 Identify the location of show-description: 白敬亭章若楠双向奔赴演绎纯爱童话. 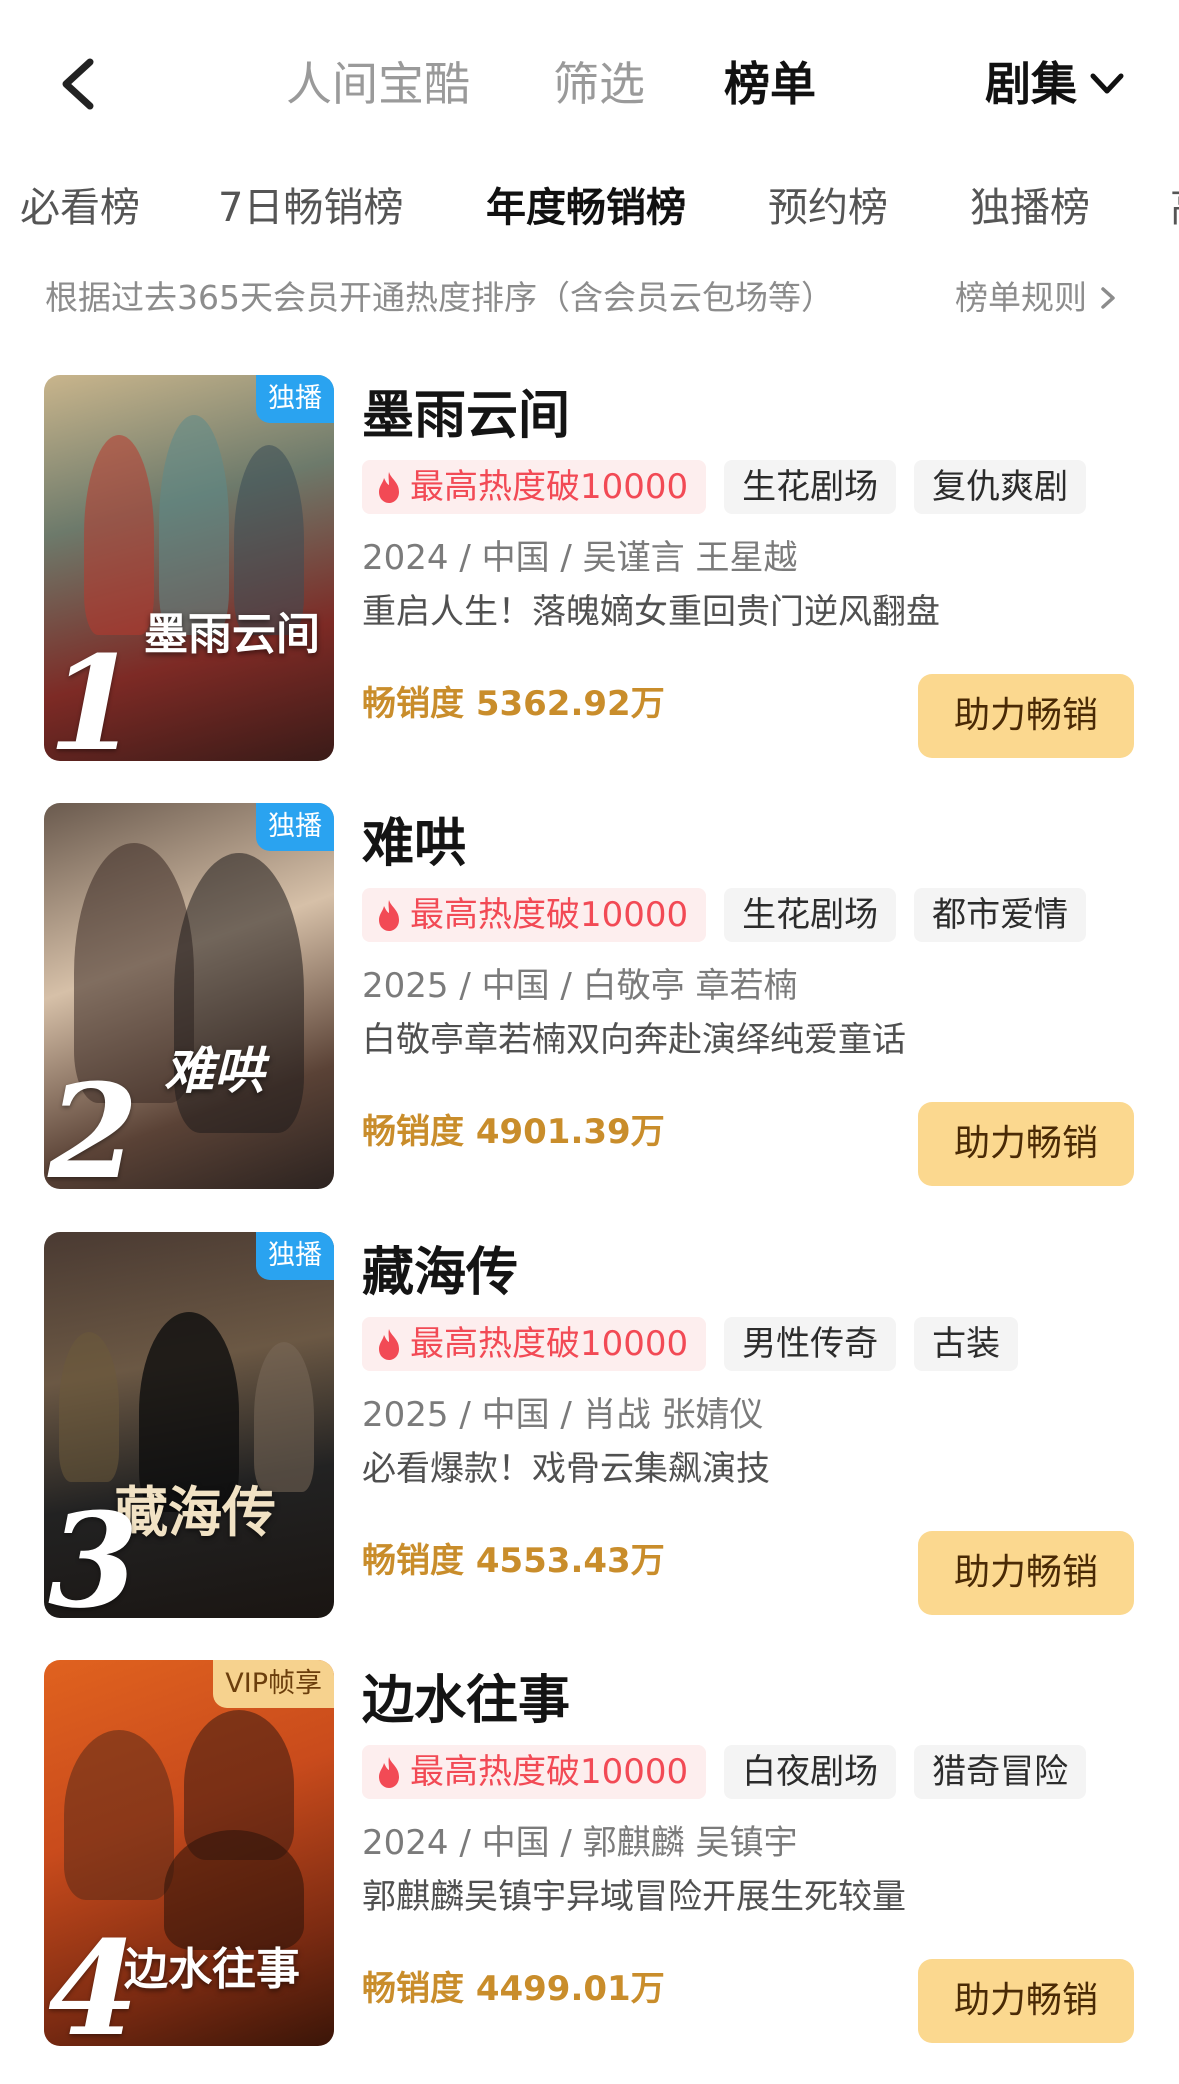
(634, 1040).